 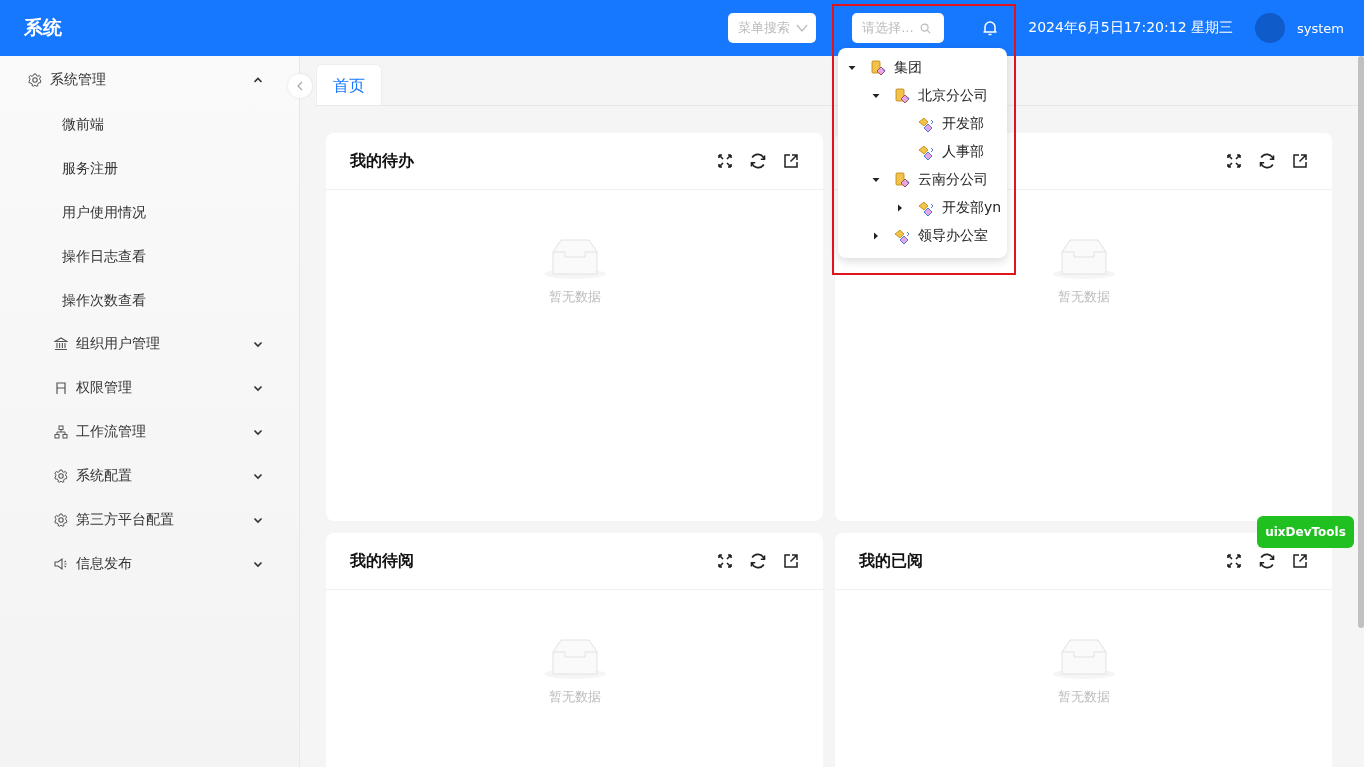 I want to click on bank-icon, so click(x=61, y=344).